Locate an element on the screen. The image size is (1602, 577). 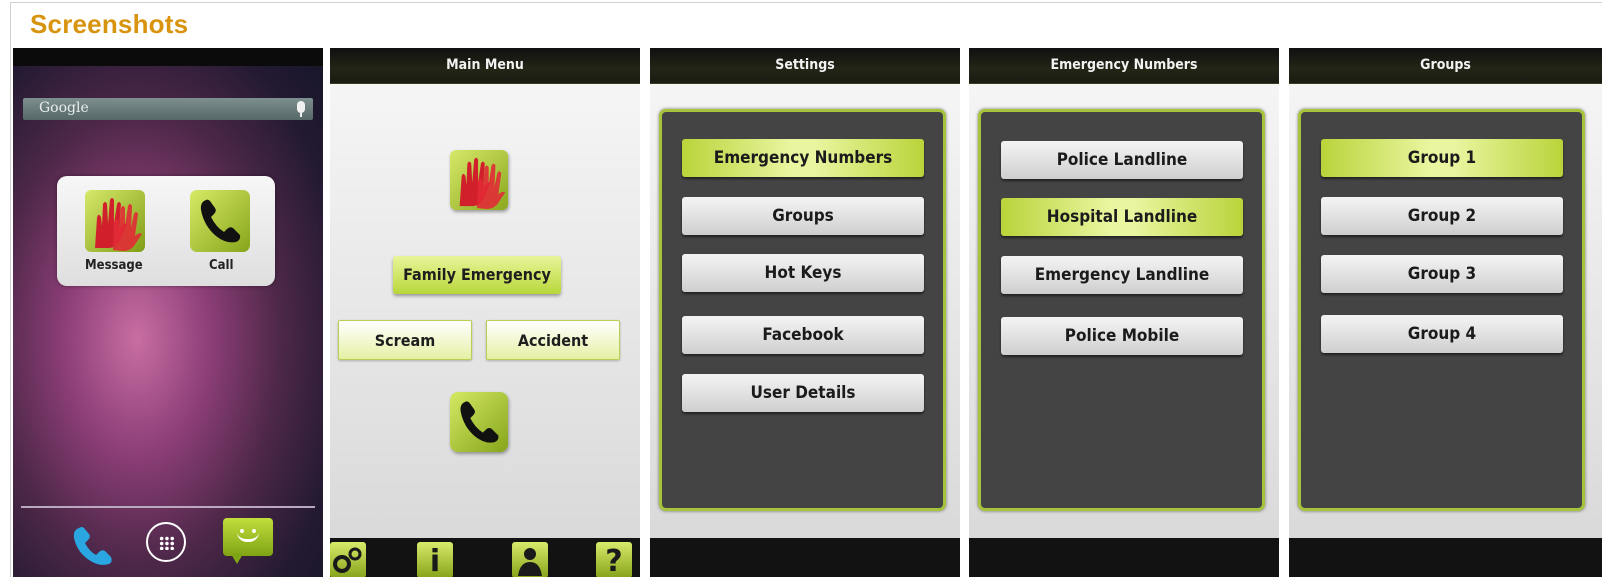
family-emergency-button: Family Emergency is located at coordinates (477, 275).